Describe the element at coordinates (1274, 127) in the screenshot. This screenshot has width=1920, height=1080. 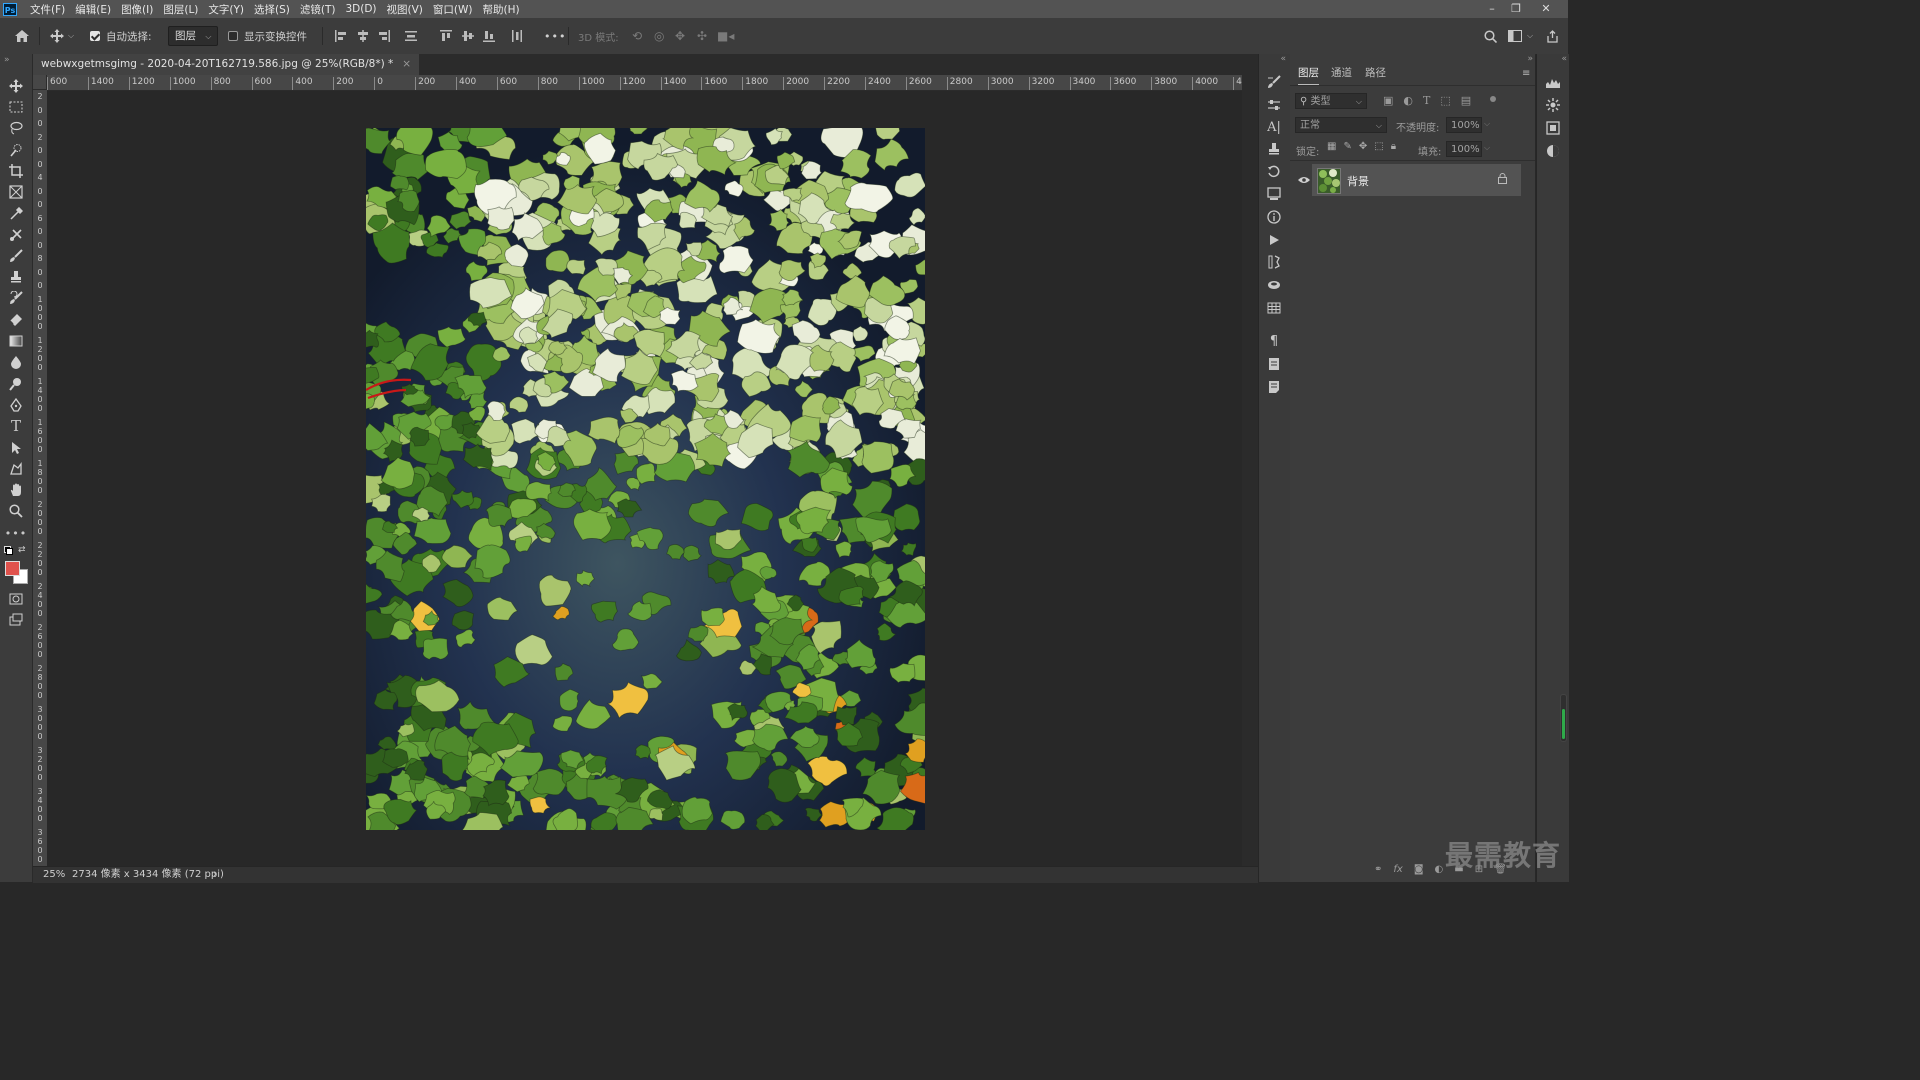
I see `character-panel-icon: A|` at that location.